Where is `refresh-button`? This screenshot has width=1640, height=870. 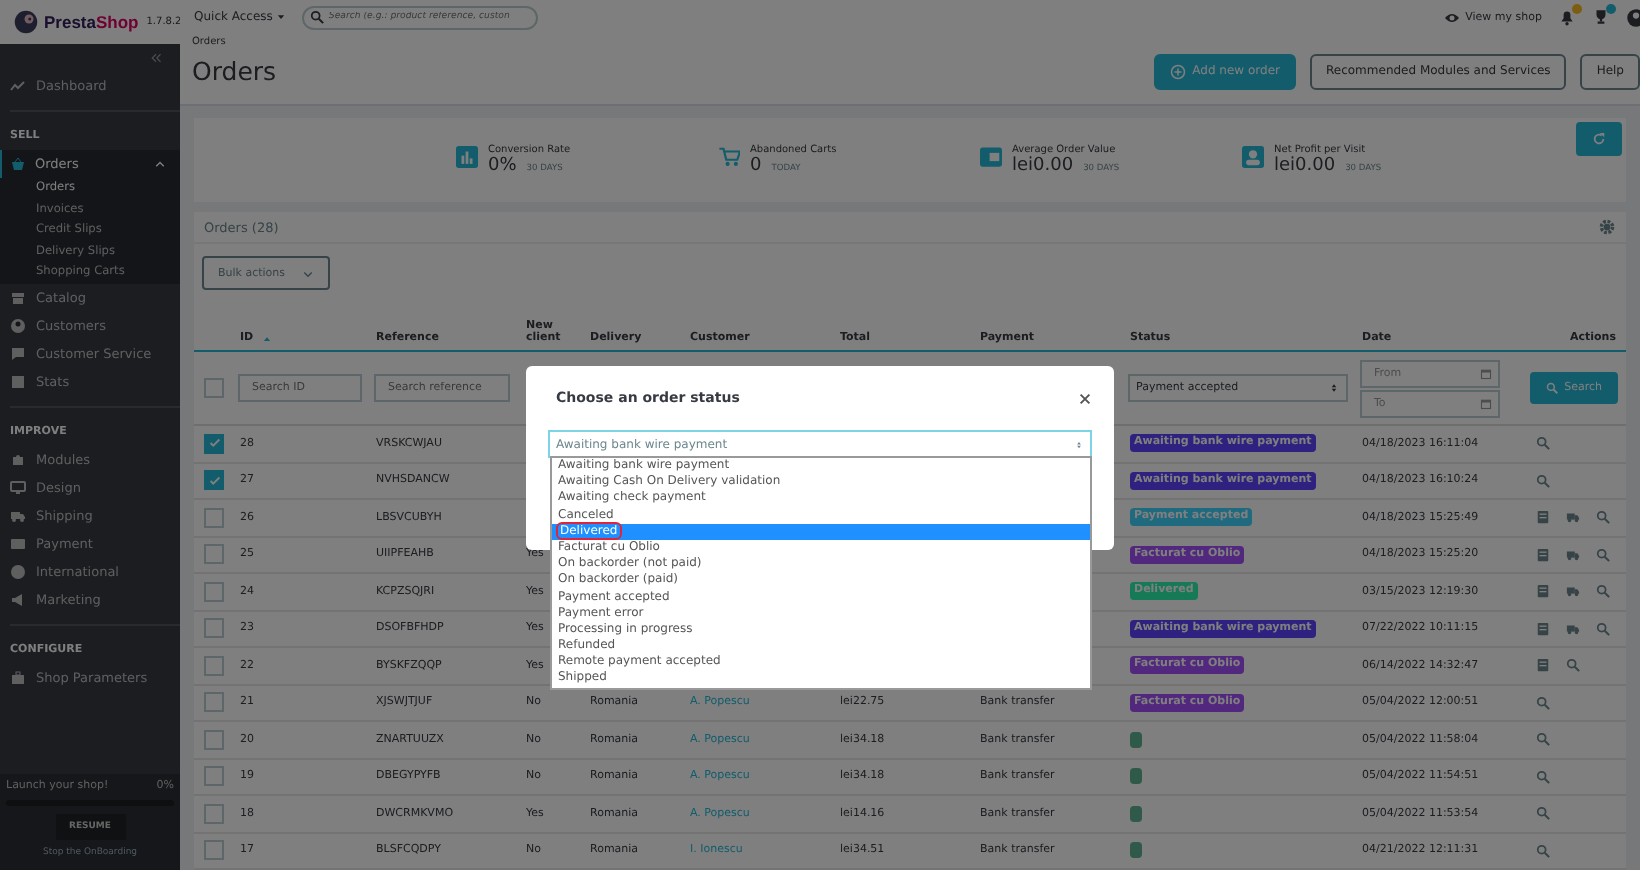 refresh-button is located at coordinates (1599, 139).